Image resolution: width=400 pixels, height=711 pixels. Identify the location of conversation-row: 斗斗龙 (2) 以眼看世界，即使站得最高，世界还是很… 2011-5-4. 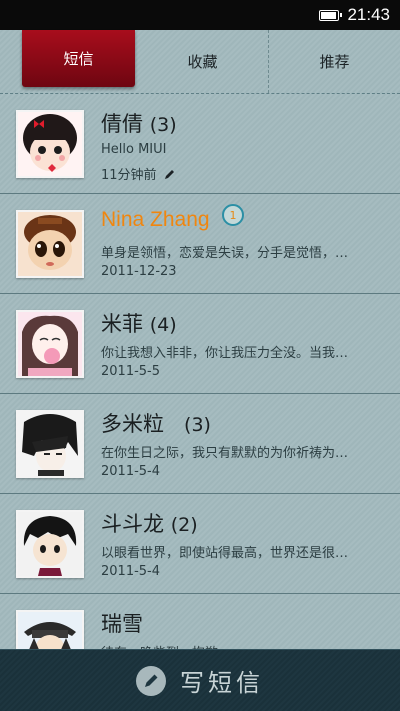
(200, 544).